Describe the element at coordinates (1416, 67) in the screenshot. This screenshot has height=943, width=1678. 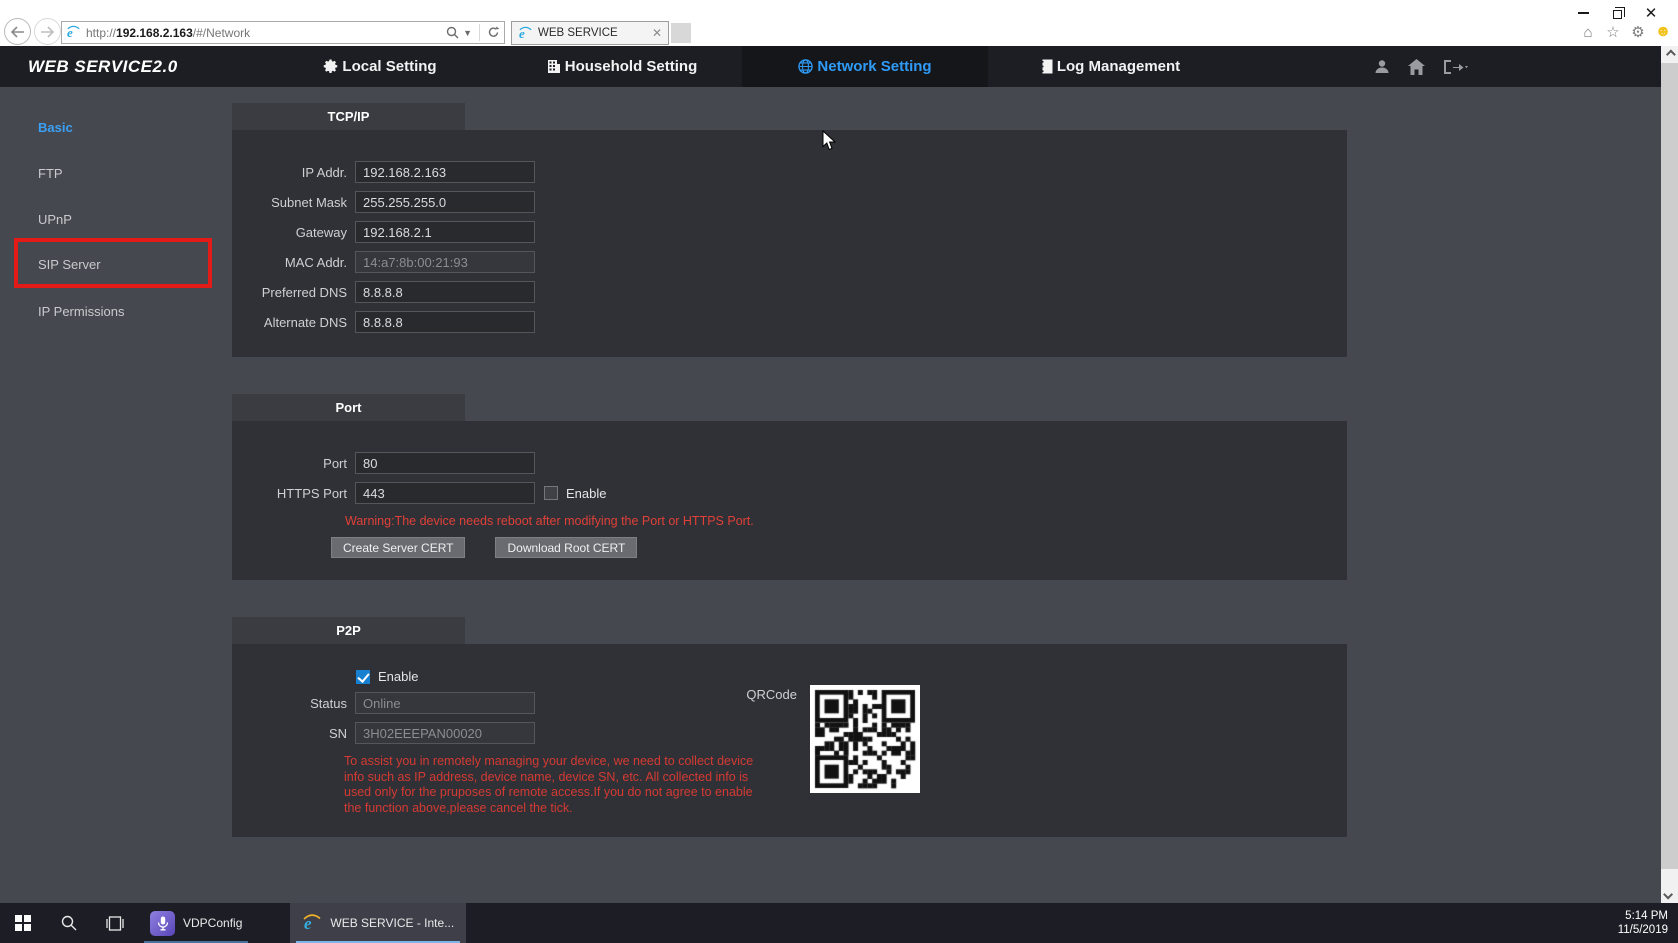
I see `home-icon` at that location.